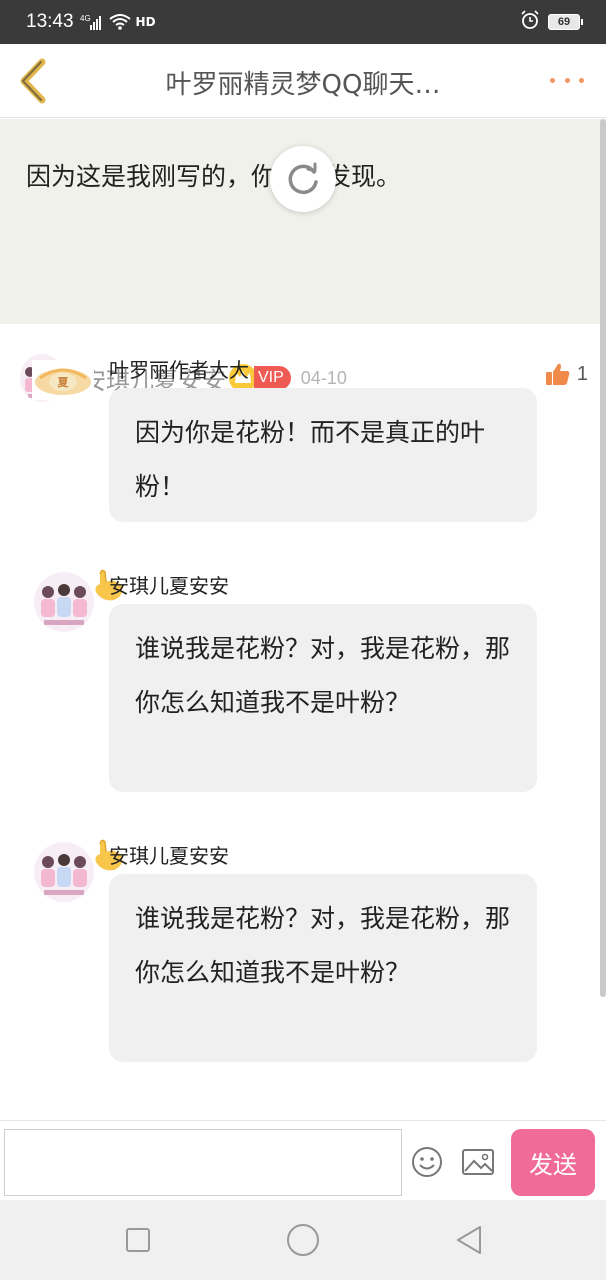  What do you see at coordinates (50, 21) in the screenshot?
I see `status-time: 13:43` at bounding box center [50, 21].